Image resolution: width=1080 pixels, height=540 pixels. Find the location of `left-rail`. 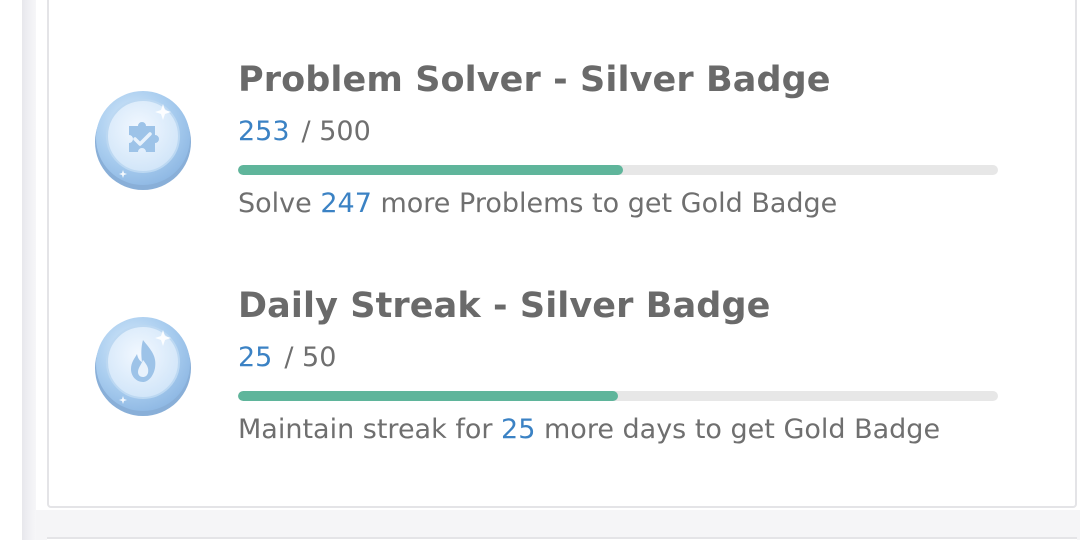

left-rail is located at coordinates (11, 270).